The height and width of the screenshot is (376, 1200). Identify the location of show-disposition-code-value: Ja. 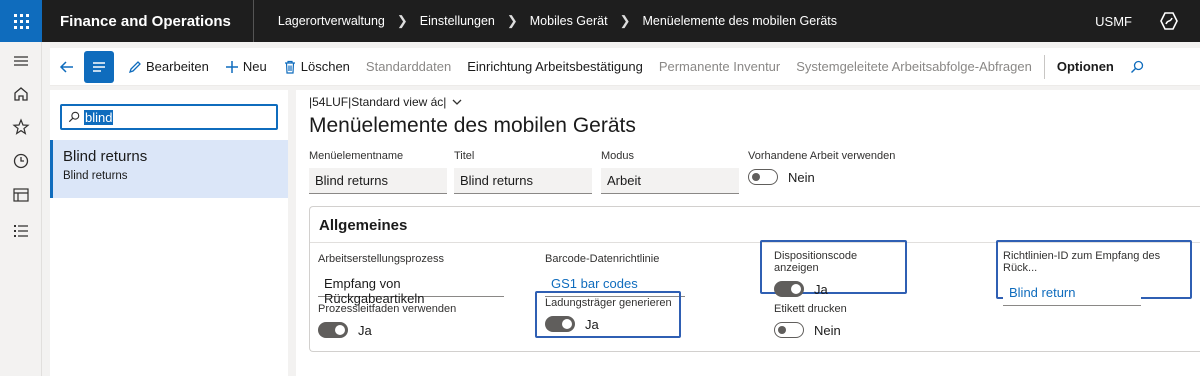
(821, 289).